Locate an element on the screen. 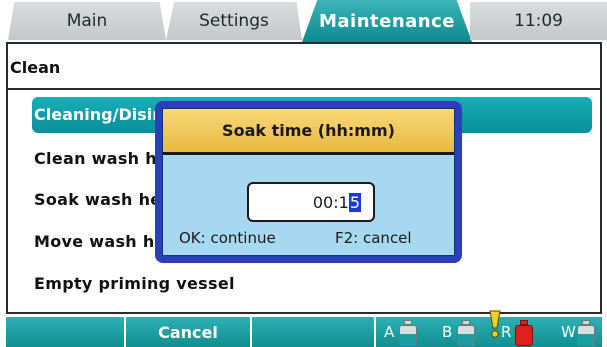 The image size is (607, 347). bottom-softkey-bar: Cancel A B R W is located at coordinates (304, 328).